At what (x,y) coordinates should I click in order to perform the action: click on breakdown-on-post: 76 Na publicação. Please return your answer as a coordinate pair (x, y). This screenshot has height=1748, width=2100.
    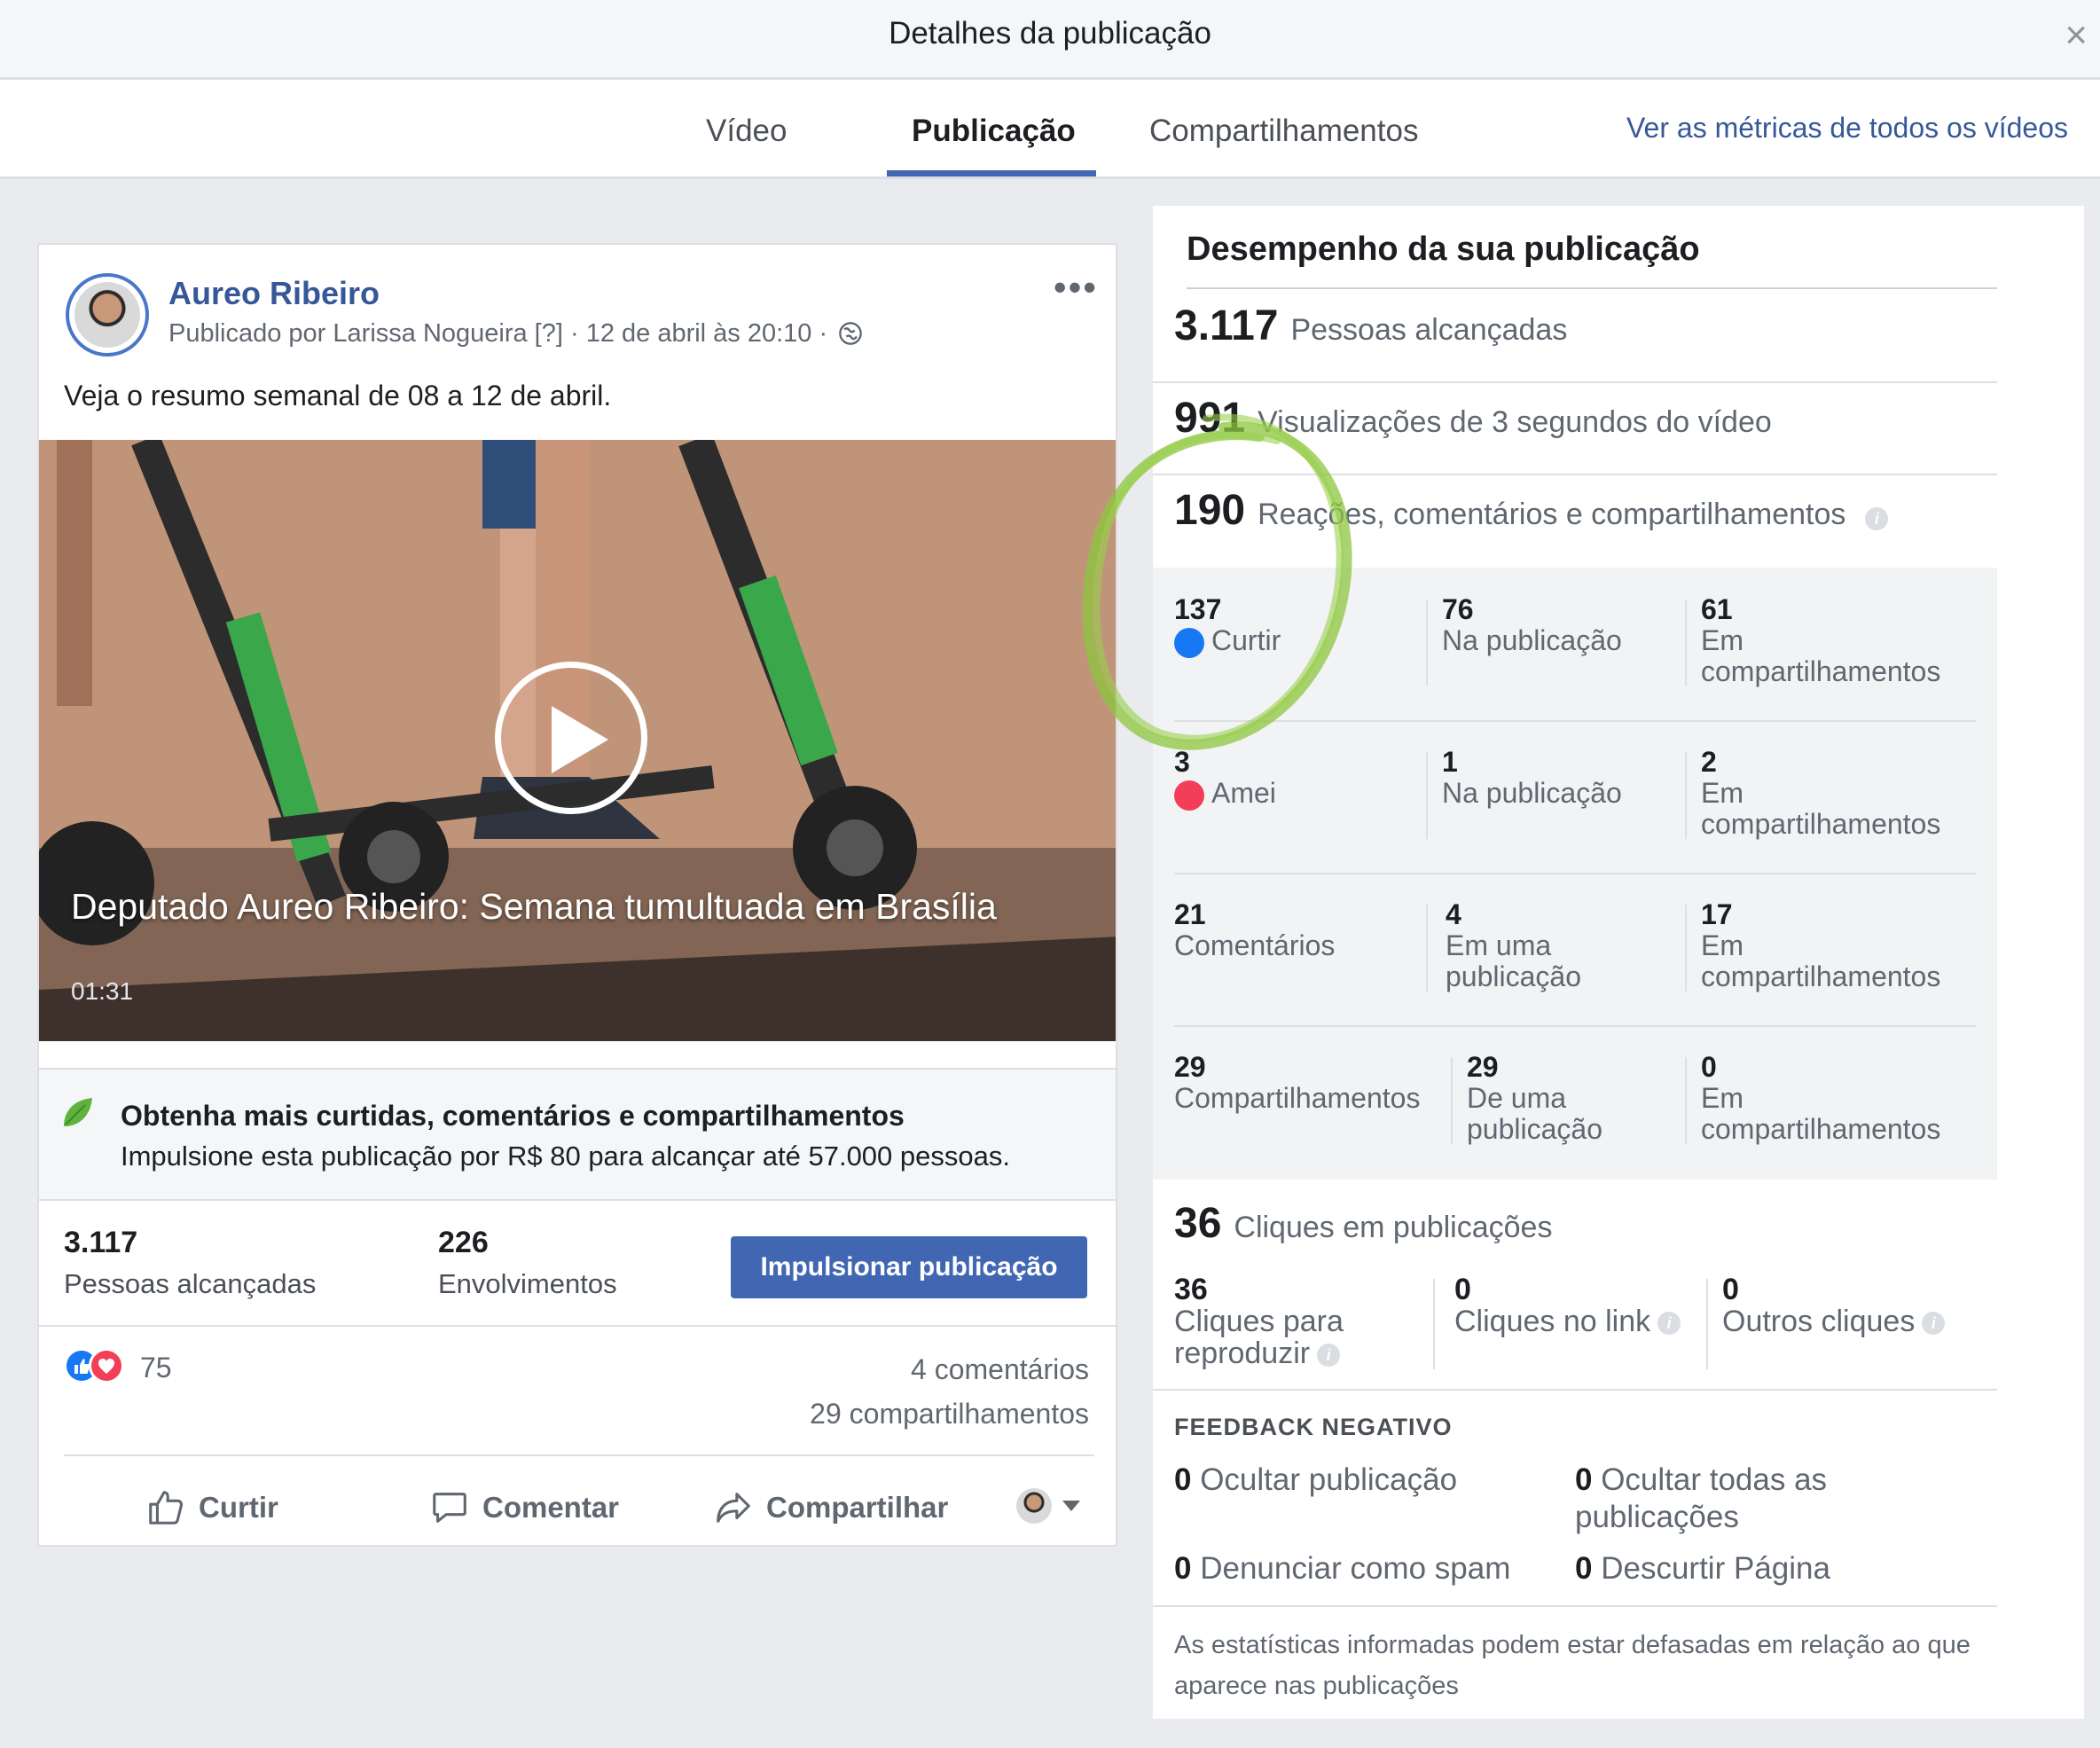
    Looking at the image, I should click on (1532, 625).